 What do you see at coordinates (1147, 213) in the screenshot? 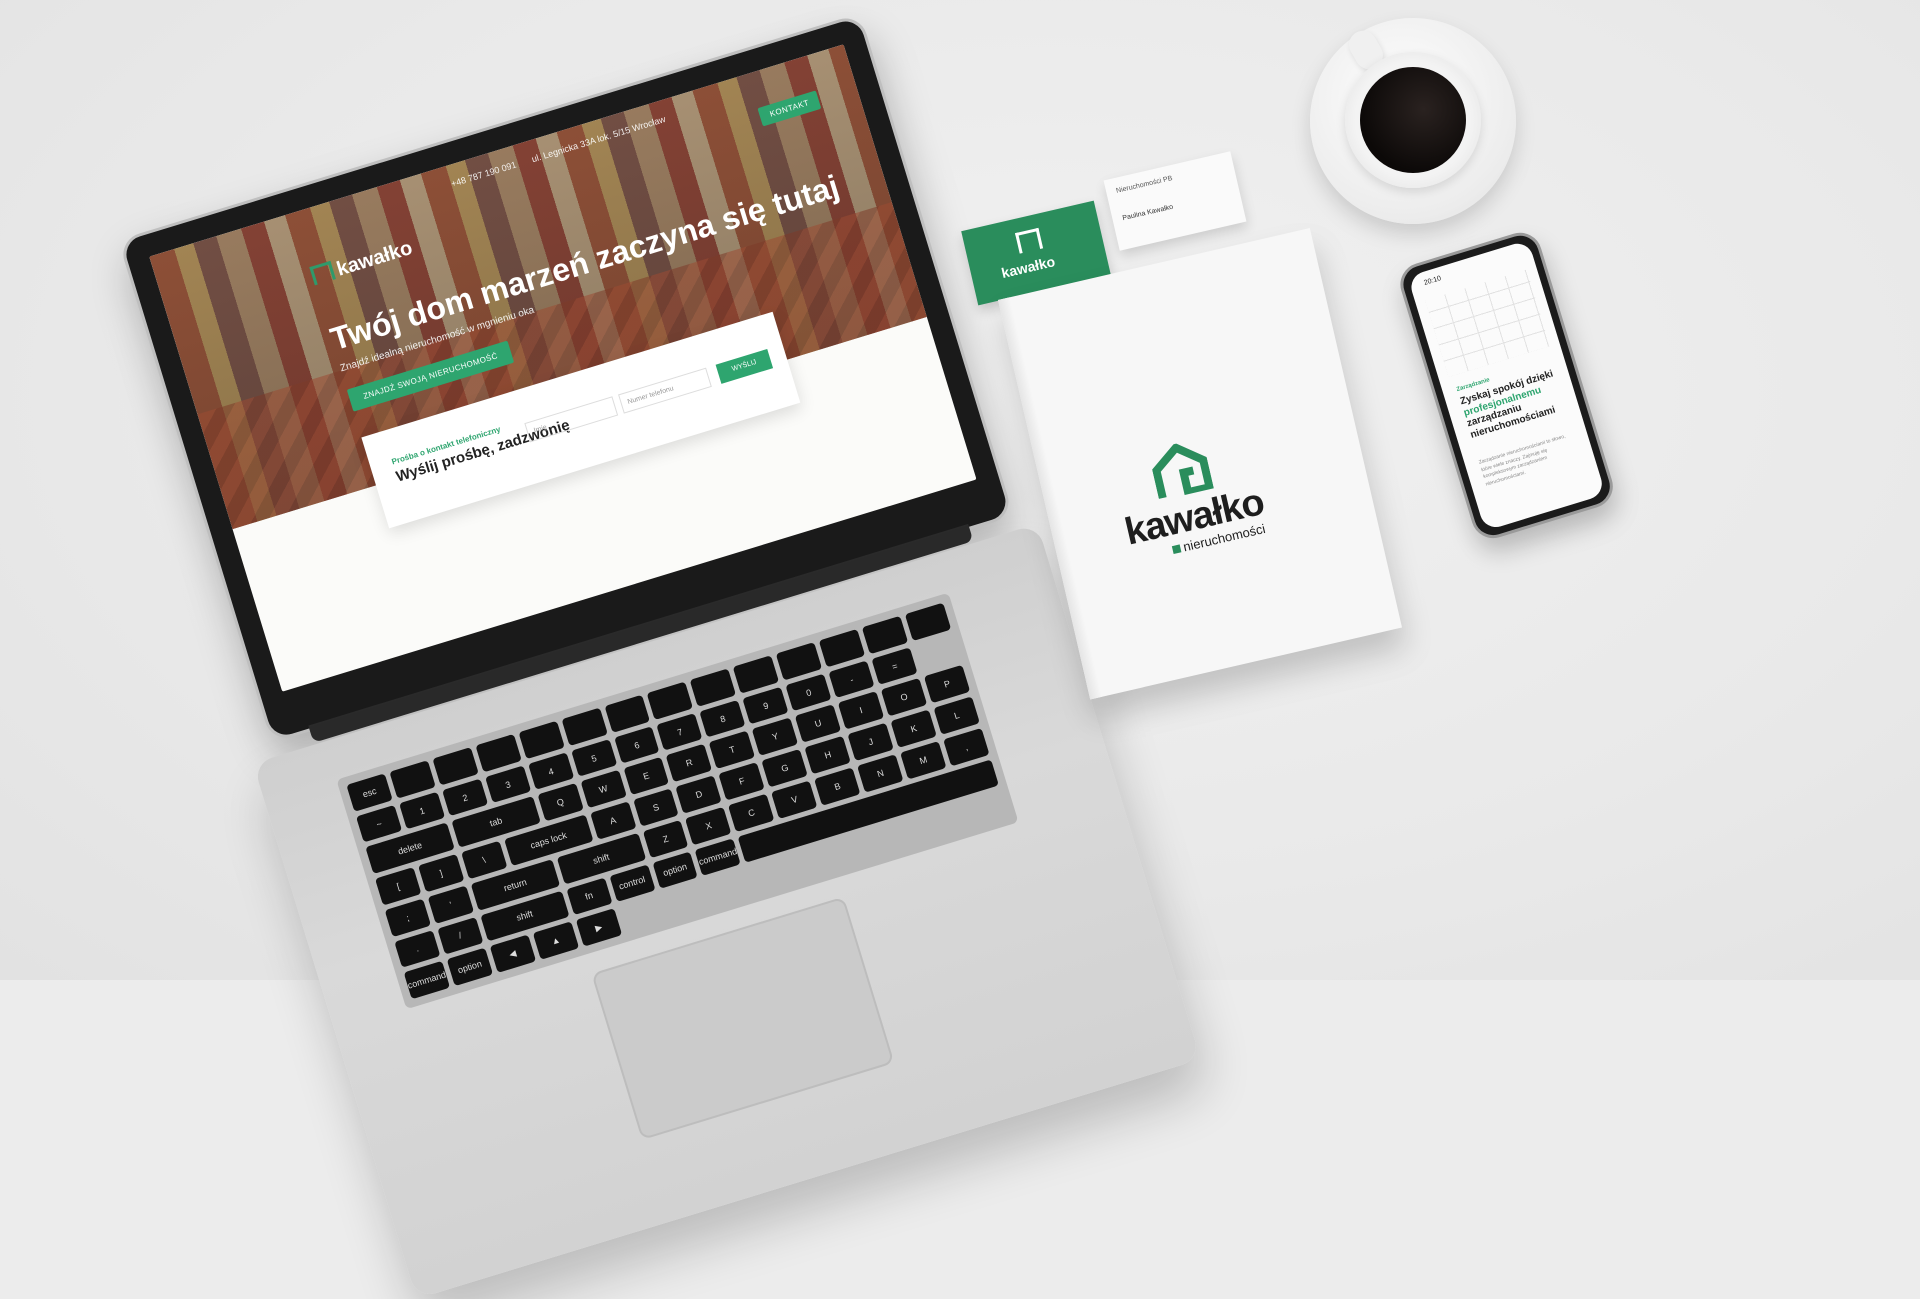
I see `card-name: Paulina Kawałko` at bounding box center [1147, 213].